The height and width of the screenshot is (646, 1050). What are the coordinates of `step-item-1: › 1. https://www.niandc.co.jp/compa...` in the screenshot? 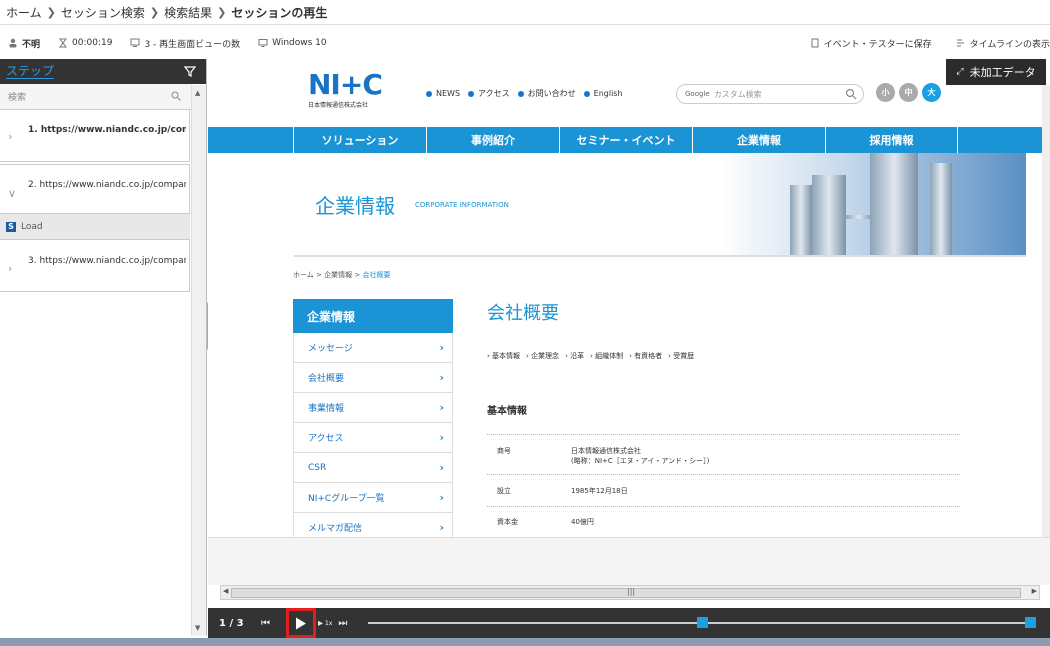 It's located at (95, 136).